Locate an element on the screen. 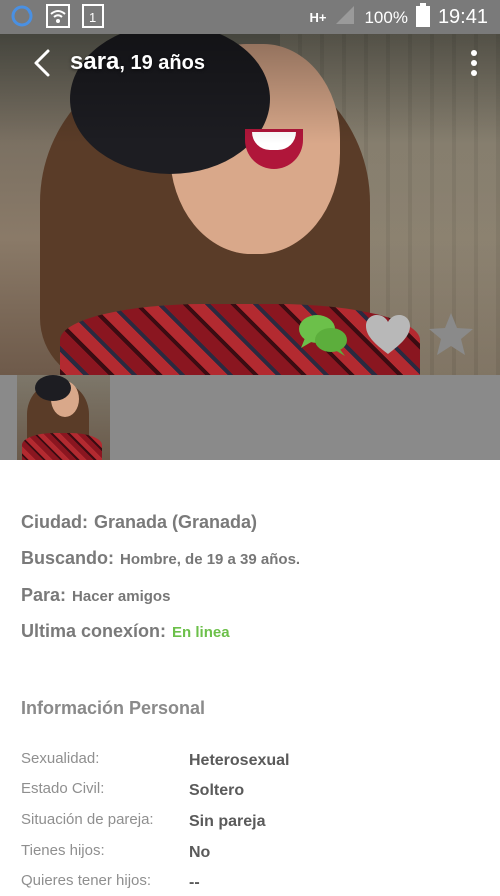 This screenshot has width=500, height=896. purpose-row: Para: Hacer amigos is located at coordinates (95, 595).